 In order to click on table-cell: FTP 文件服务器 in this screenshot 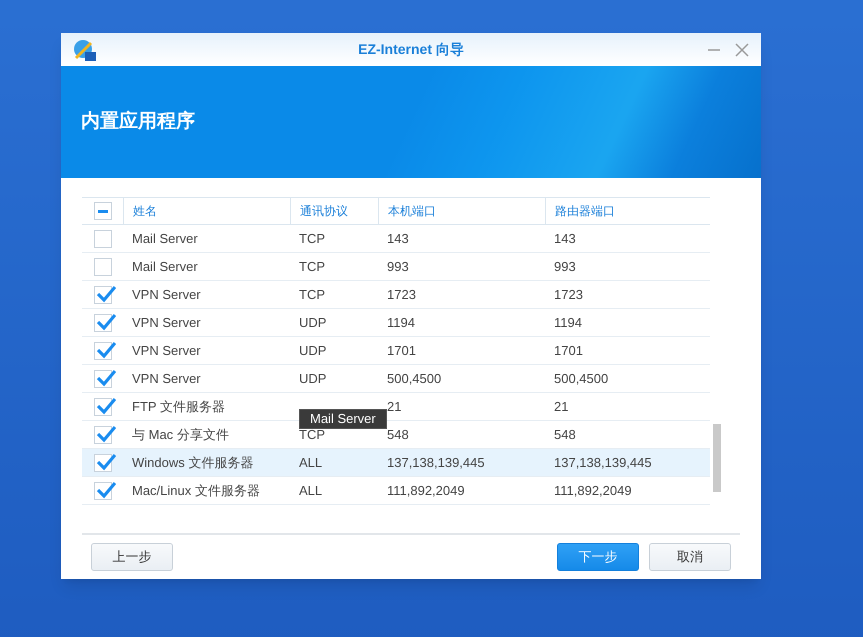, I will do `click(178, 406)`.